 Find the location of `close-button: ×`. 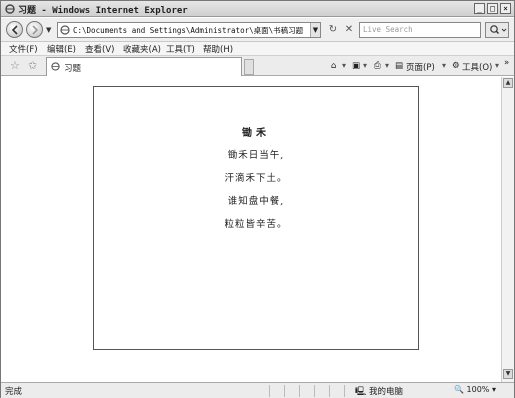

close-button: × is located at coordinates (505, 8).